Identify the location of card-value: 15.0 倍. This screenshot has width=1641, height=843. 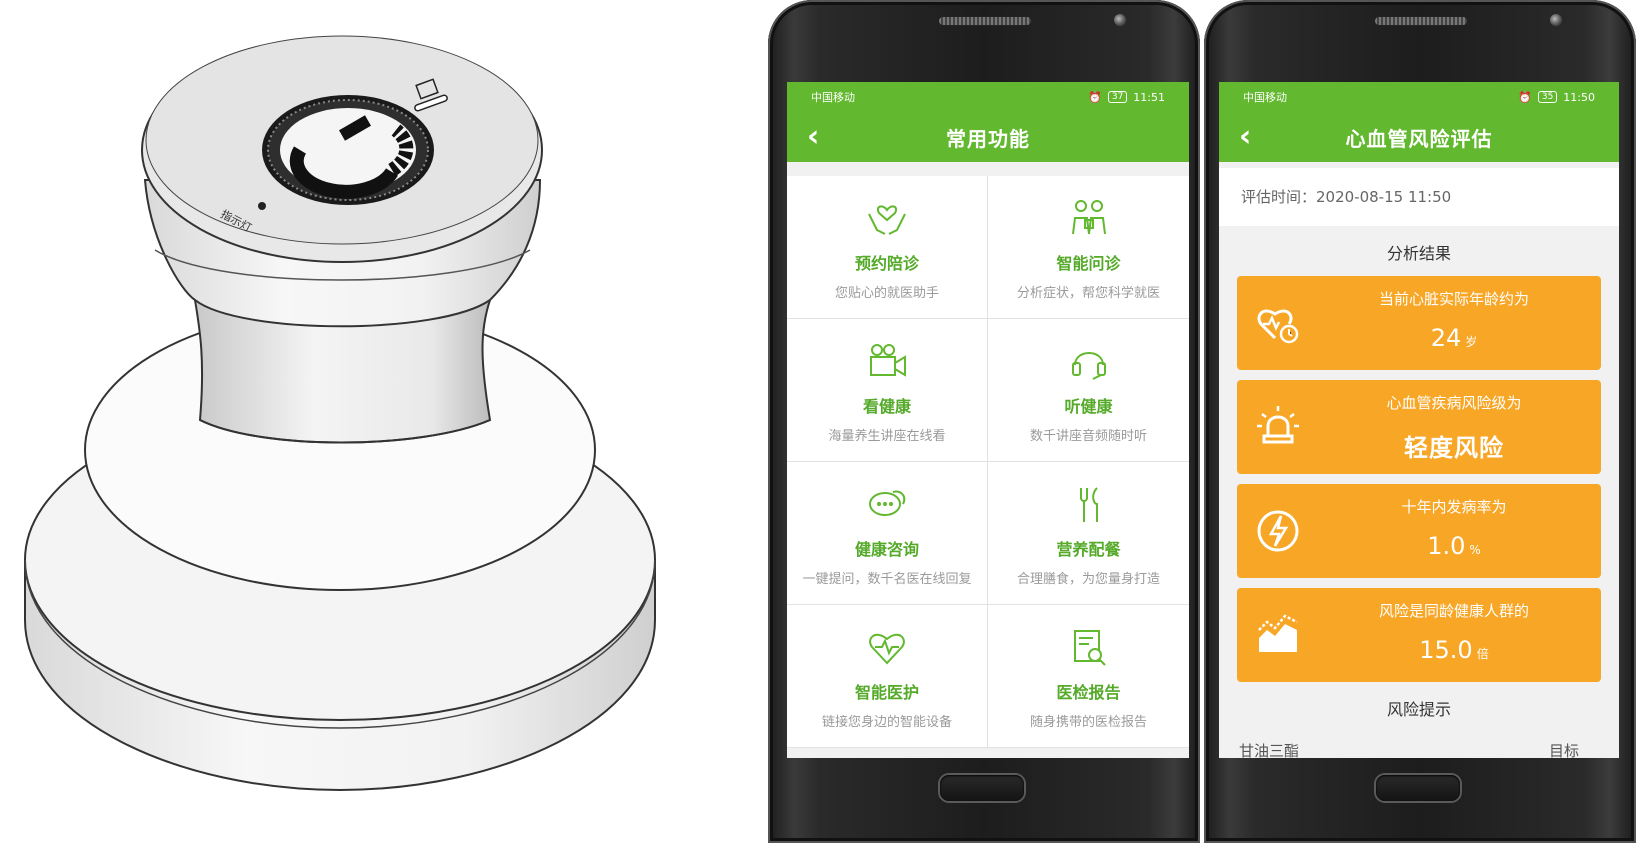
(1454, 650).